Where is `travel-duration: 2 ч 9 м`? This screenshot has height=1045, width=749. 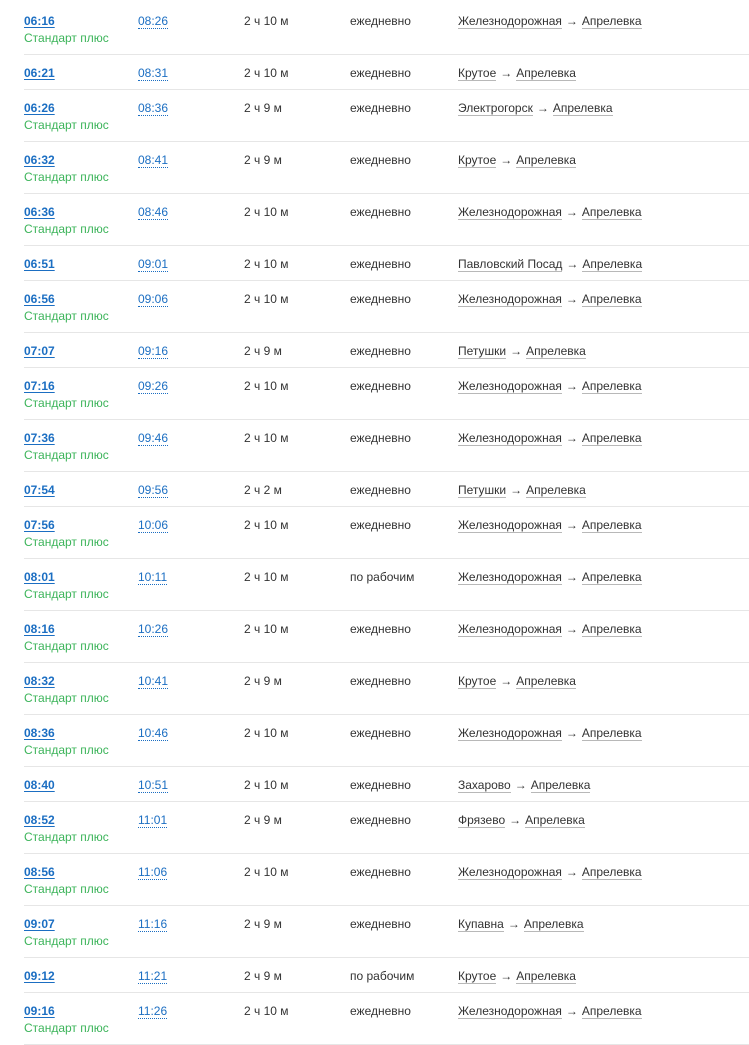 travel-duration: 2 ч 9 м is located at coordinates (263, 160).